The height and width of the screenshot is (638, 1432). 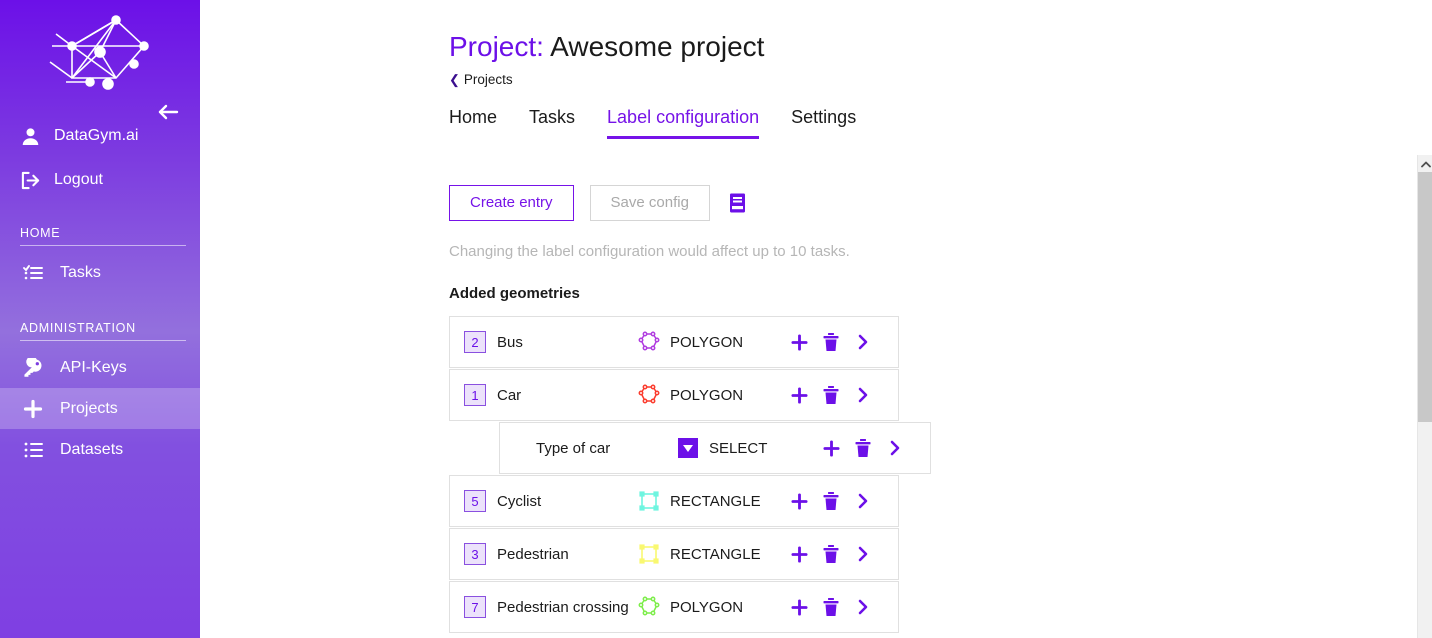 What do you see at coordinates (33, 273) in the screenshot?
I see `checklist-icon` at bounding box center [33, 273].